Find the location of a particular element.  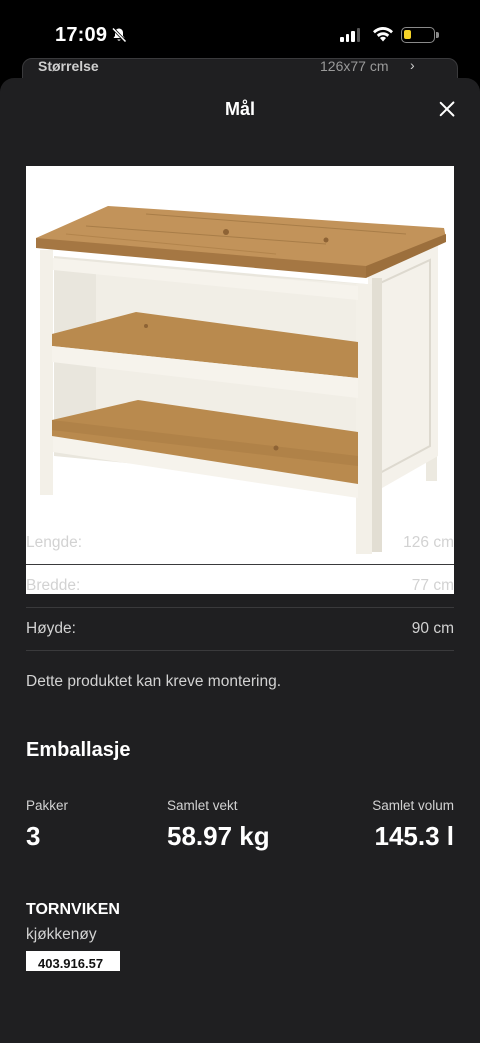

chevron-right-icon: › is located at coordinates (412, 65).